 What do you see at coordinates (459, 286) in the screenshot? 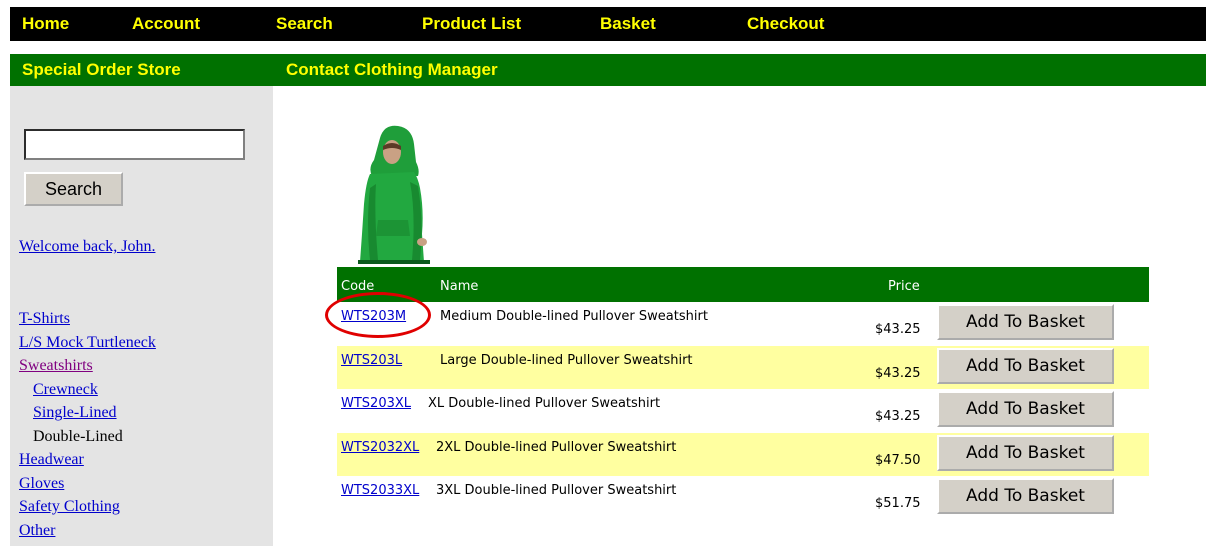
I see `header-name: Name` at bounding box center [459, 286].